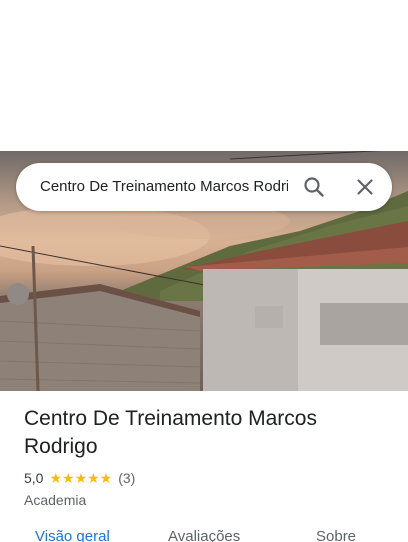 The width and height of the screenshot is (408, 542). What do you see at coordinates (336, 535) in the screenshot?
I see `tab-about: Sobre` at bounding box center [336, 535].